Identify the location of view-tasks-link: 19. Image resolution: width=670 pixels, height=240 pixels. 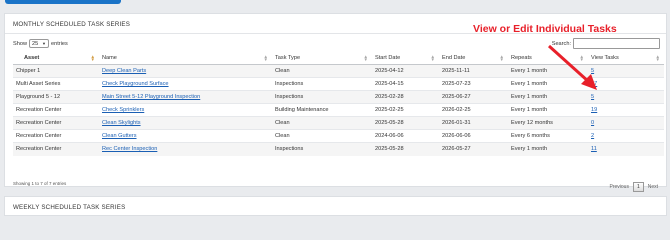
(594, 110).